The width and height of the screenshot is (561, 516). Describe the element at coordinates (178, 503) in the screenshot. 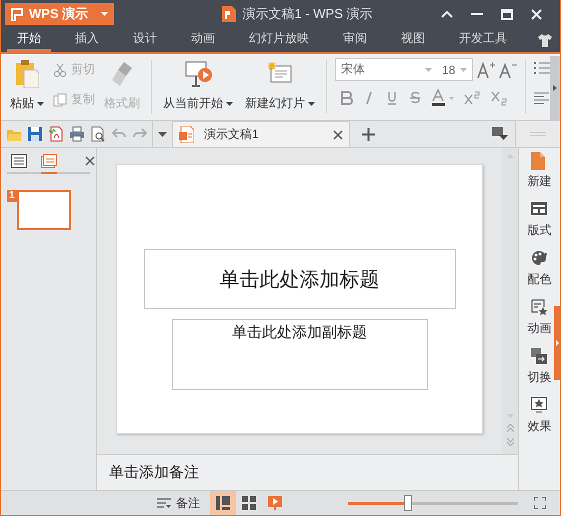

I see `notes-toggle-button: 备注` at that location.